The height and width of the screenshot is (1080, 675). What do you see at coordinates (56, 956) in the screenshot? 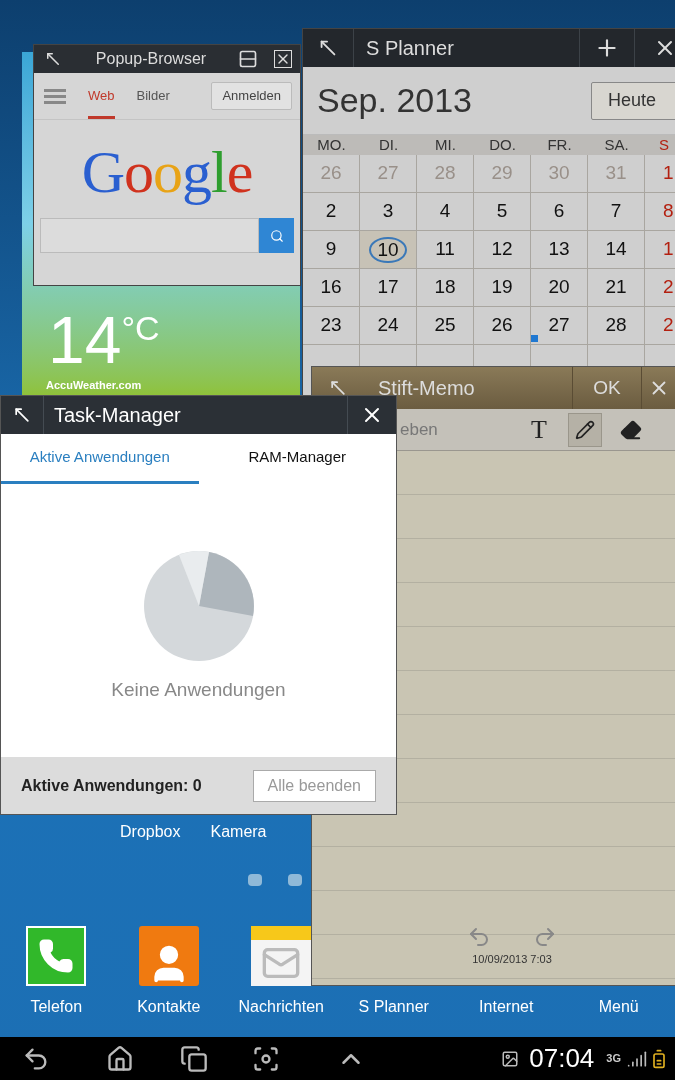
I see `phone-icon` at bounding box center [56, 956].